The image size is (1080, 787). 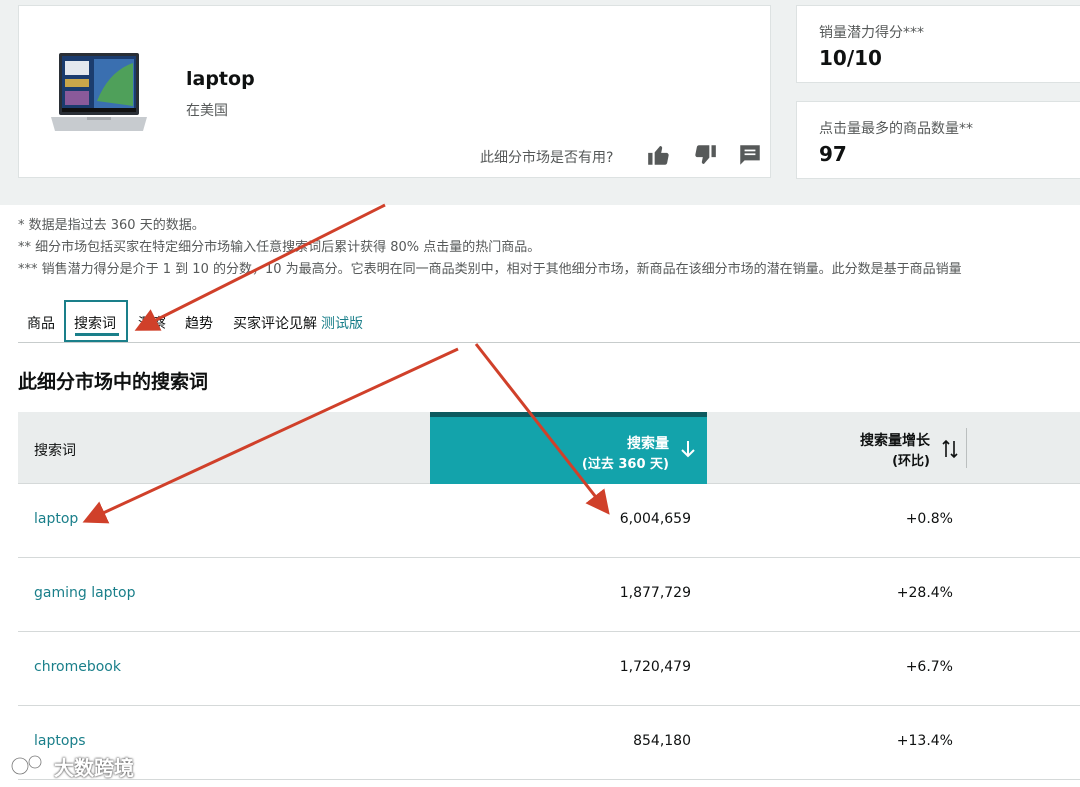 I want to click on comment-icon, so click(x=750, y=155).